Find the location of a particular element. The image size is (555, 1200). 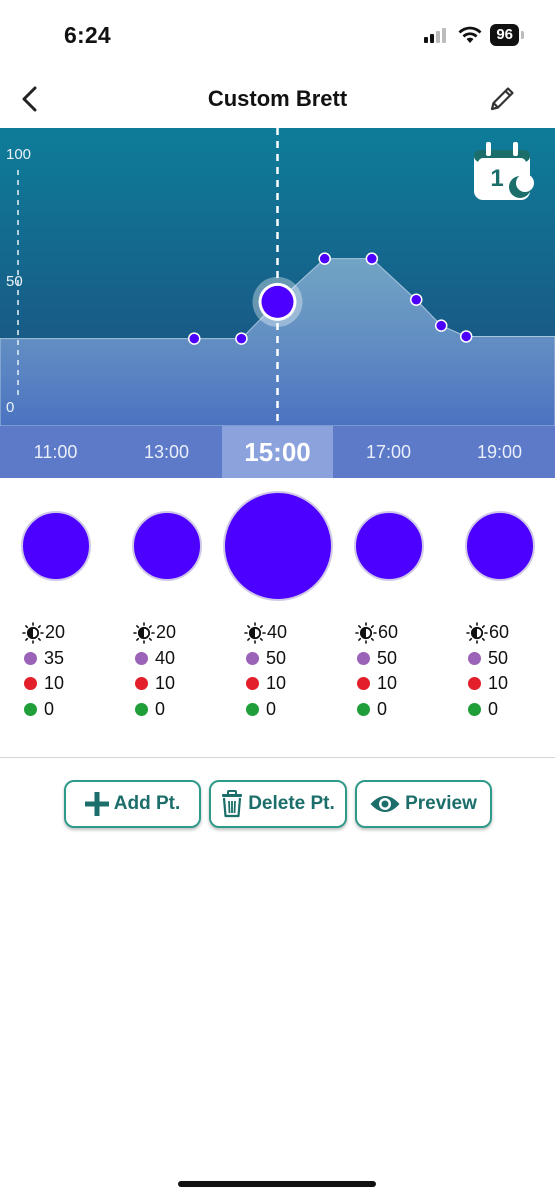

channel-purple-value: 35 is located at coordinates (54, 657).